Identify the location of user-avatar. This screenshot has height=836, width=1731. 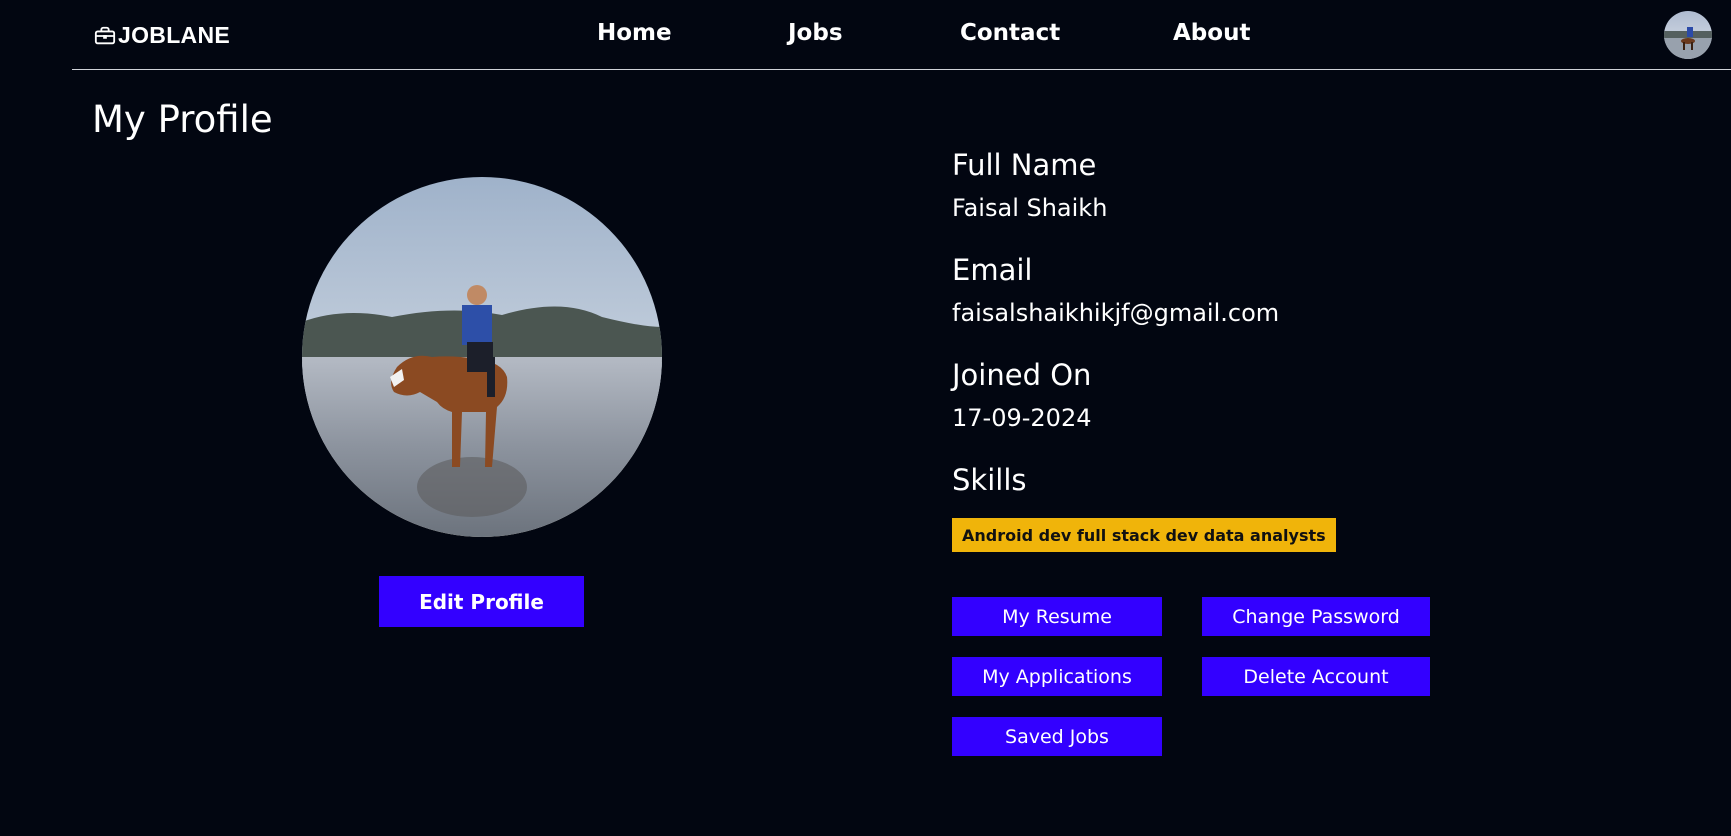
(1688, 35).